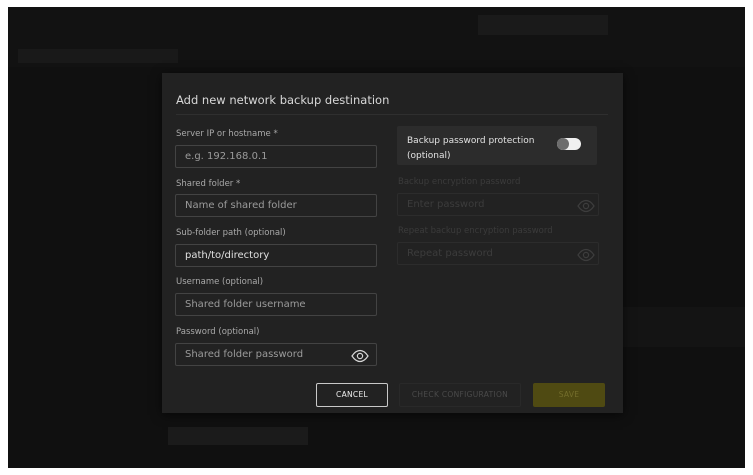 The width and height of the screenshot is (753, 475). What do you see at coordinates (392, 114) in the screenshot?
I see `title-divider` at bounding box center [392, 114].